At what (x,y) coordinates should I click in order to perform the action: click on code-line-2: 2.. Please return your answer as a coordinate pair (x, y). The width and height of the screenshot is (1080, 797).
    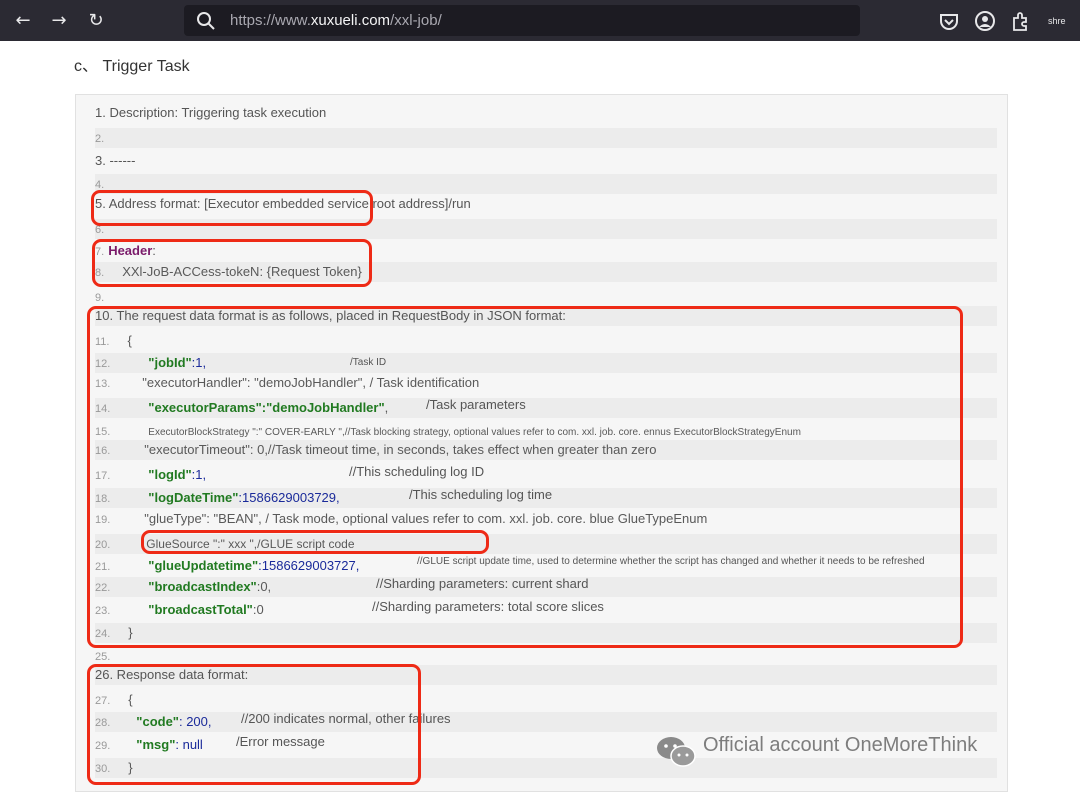
    Looking at the image, I should click on (546, 138).